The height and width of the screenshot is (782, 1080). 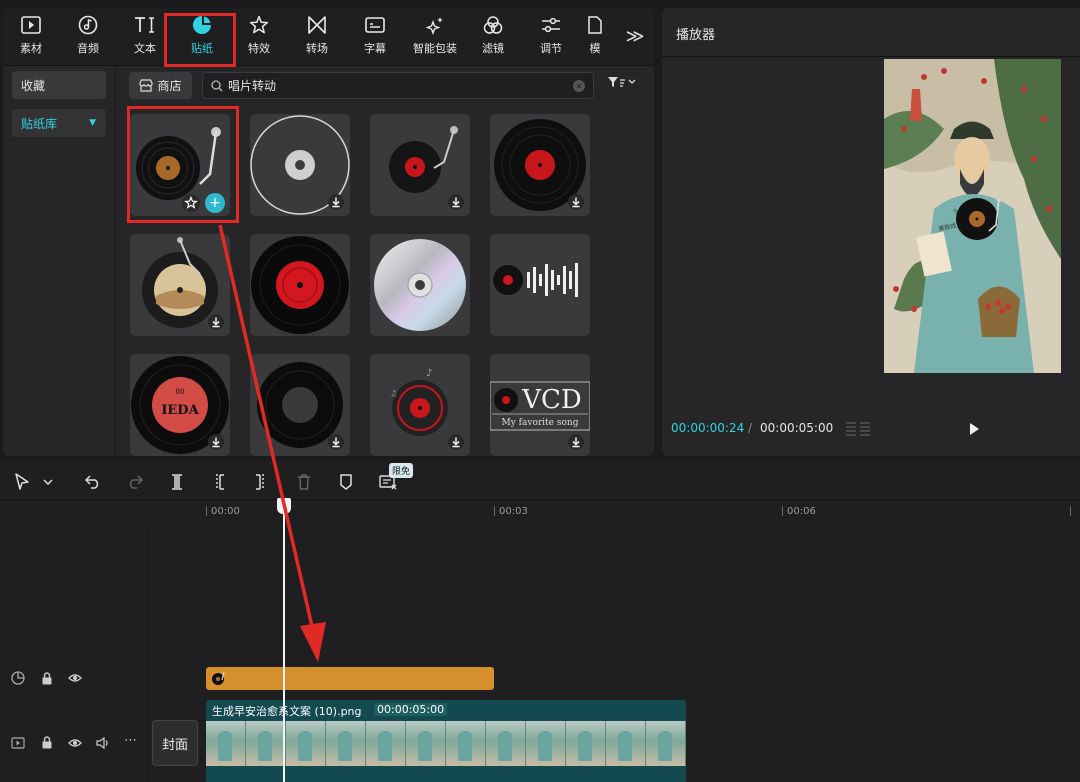 What do you see at coordinates (972, 216) in the screenshot?
I see `video-preview: 高枝戏` at bounding box center [972, 216].